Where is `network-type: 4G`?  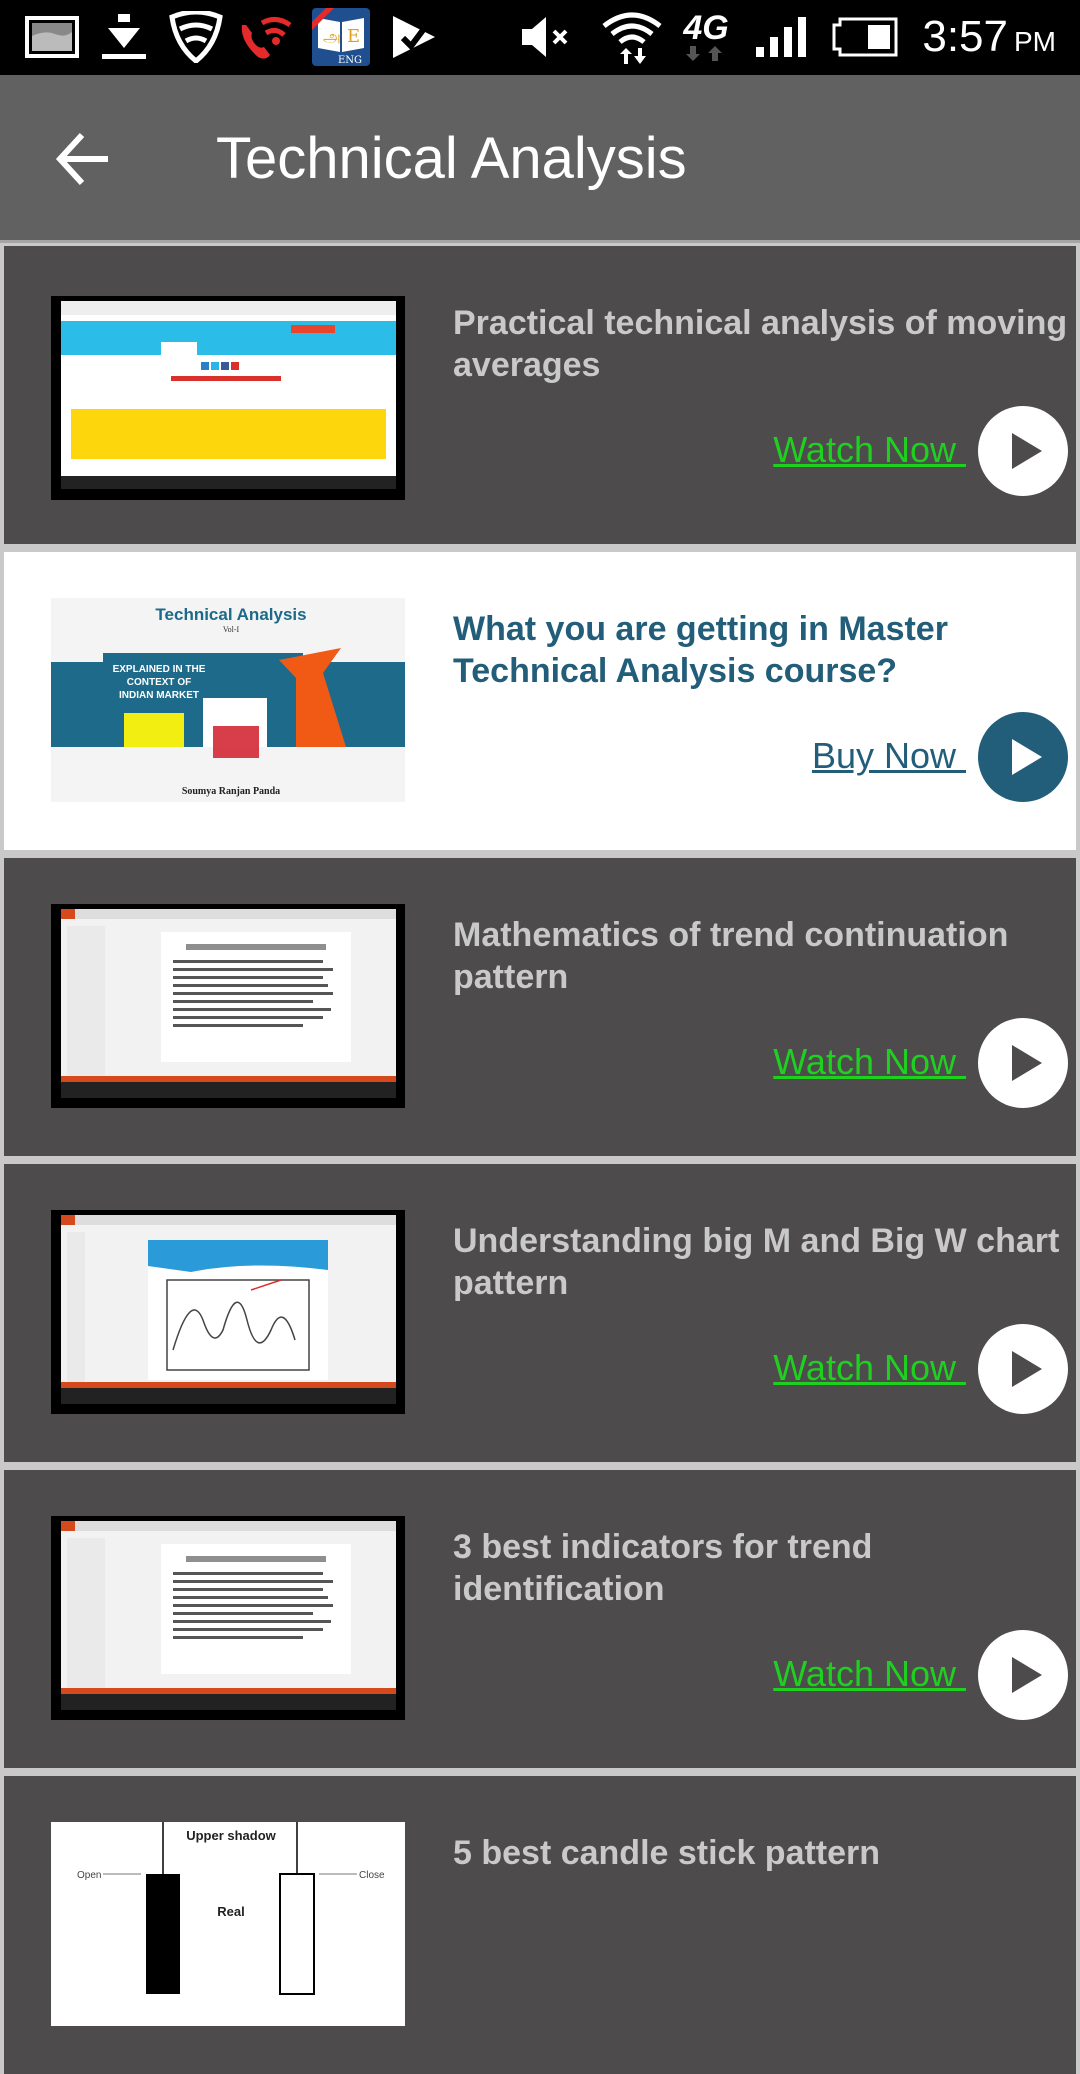
network-type: 4G is located at coordinates (706, 28).